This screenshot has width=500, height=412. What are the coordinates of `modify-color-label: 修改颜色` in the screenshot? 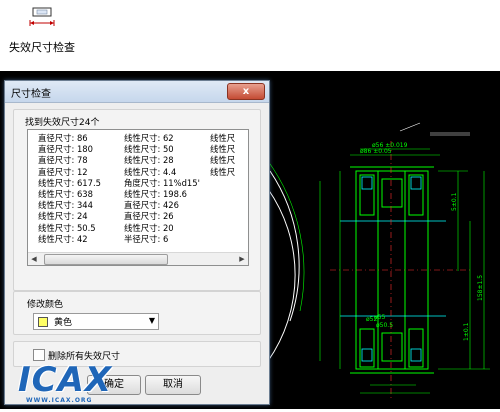 It's located at (45, 305).